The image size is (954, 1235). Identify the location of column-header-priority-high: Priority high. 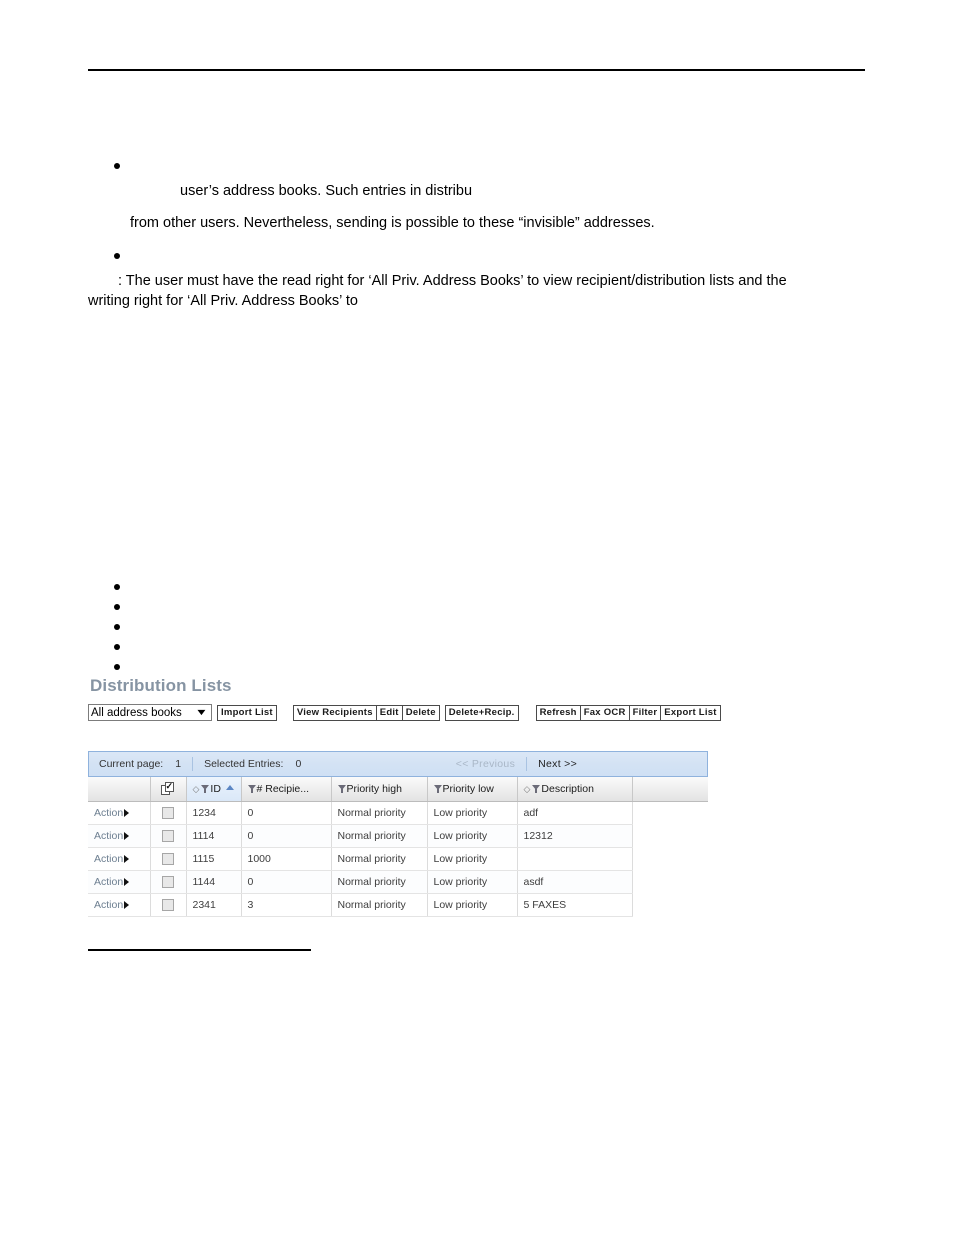
(379, 789).